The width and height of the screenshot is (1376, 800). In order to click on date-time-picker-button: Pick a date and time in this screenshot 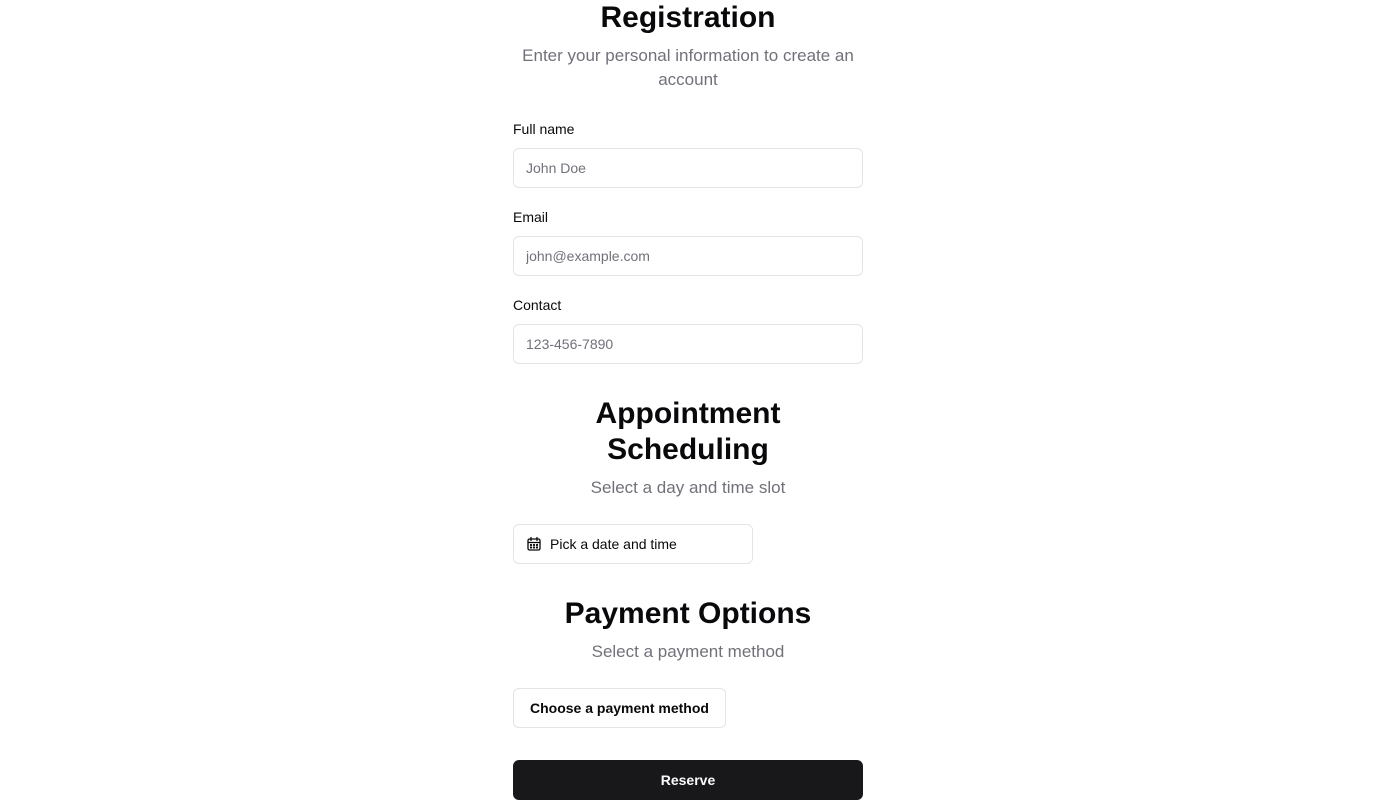, I will do `click(633, 544)`.